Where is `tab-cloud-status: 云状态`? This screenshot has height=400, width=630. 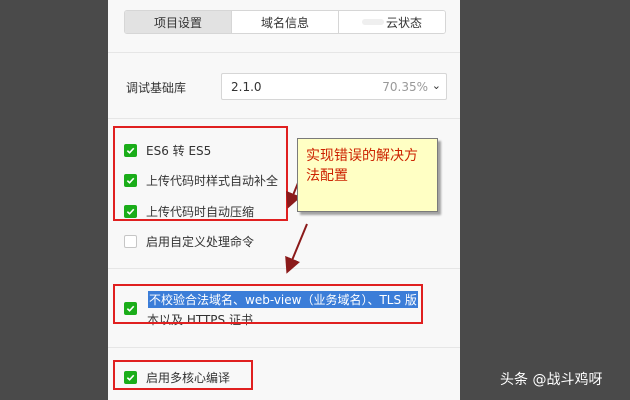 tab-cloud-status: 云状态 is located at coordinates (392, 22).